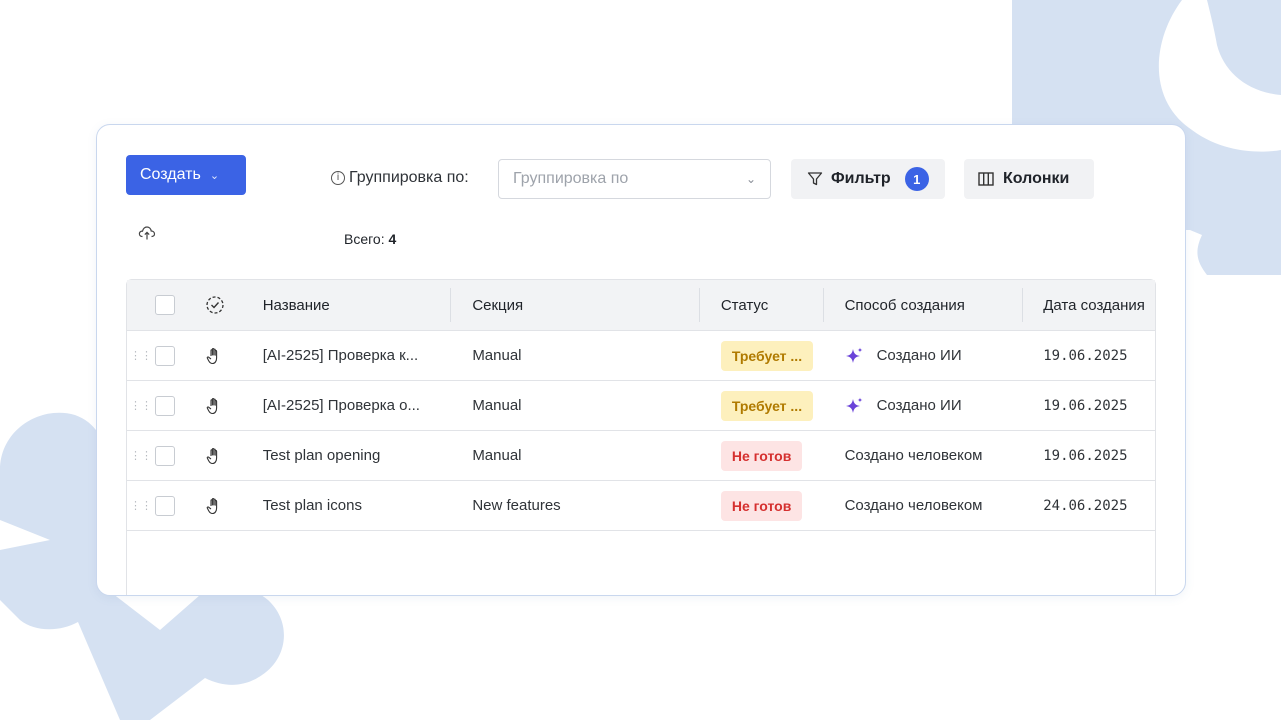 The image size is (1281, 720). I want to click on filter-count-badge: 1, so click(916, 179).